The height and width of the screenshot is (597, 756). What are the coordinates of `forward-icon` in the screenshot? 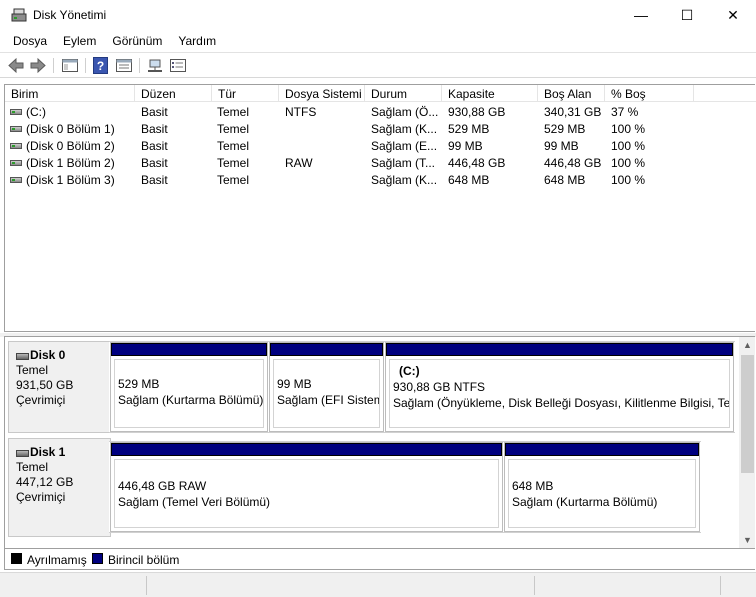 It's located at (38, 65).